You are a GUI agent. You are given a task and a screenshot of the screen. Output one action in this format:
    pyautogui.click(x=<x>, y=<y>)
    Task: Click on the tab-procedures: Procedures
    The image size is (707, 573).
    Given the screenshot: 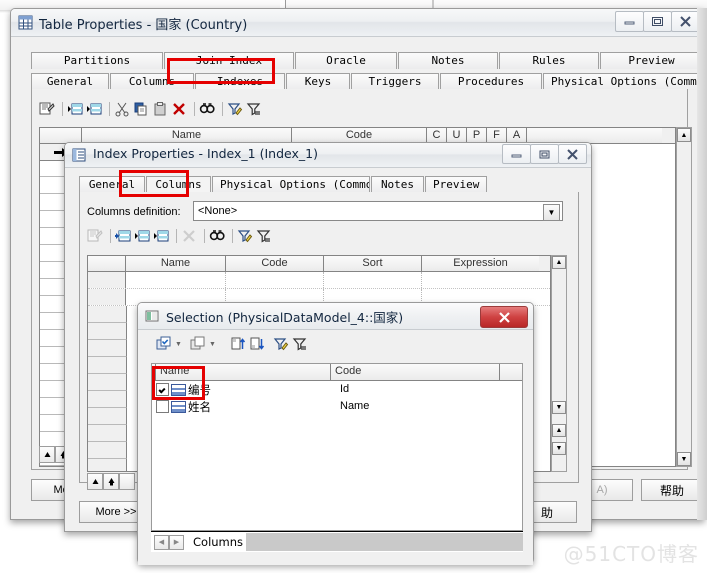 What is the action you would take?
    pyautogui.click(x=491, y=81)
    